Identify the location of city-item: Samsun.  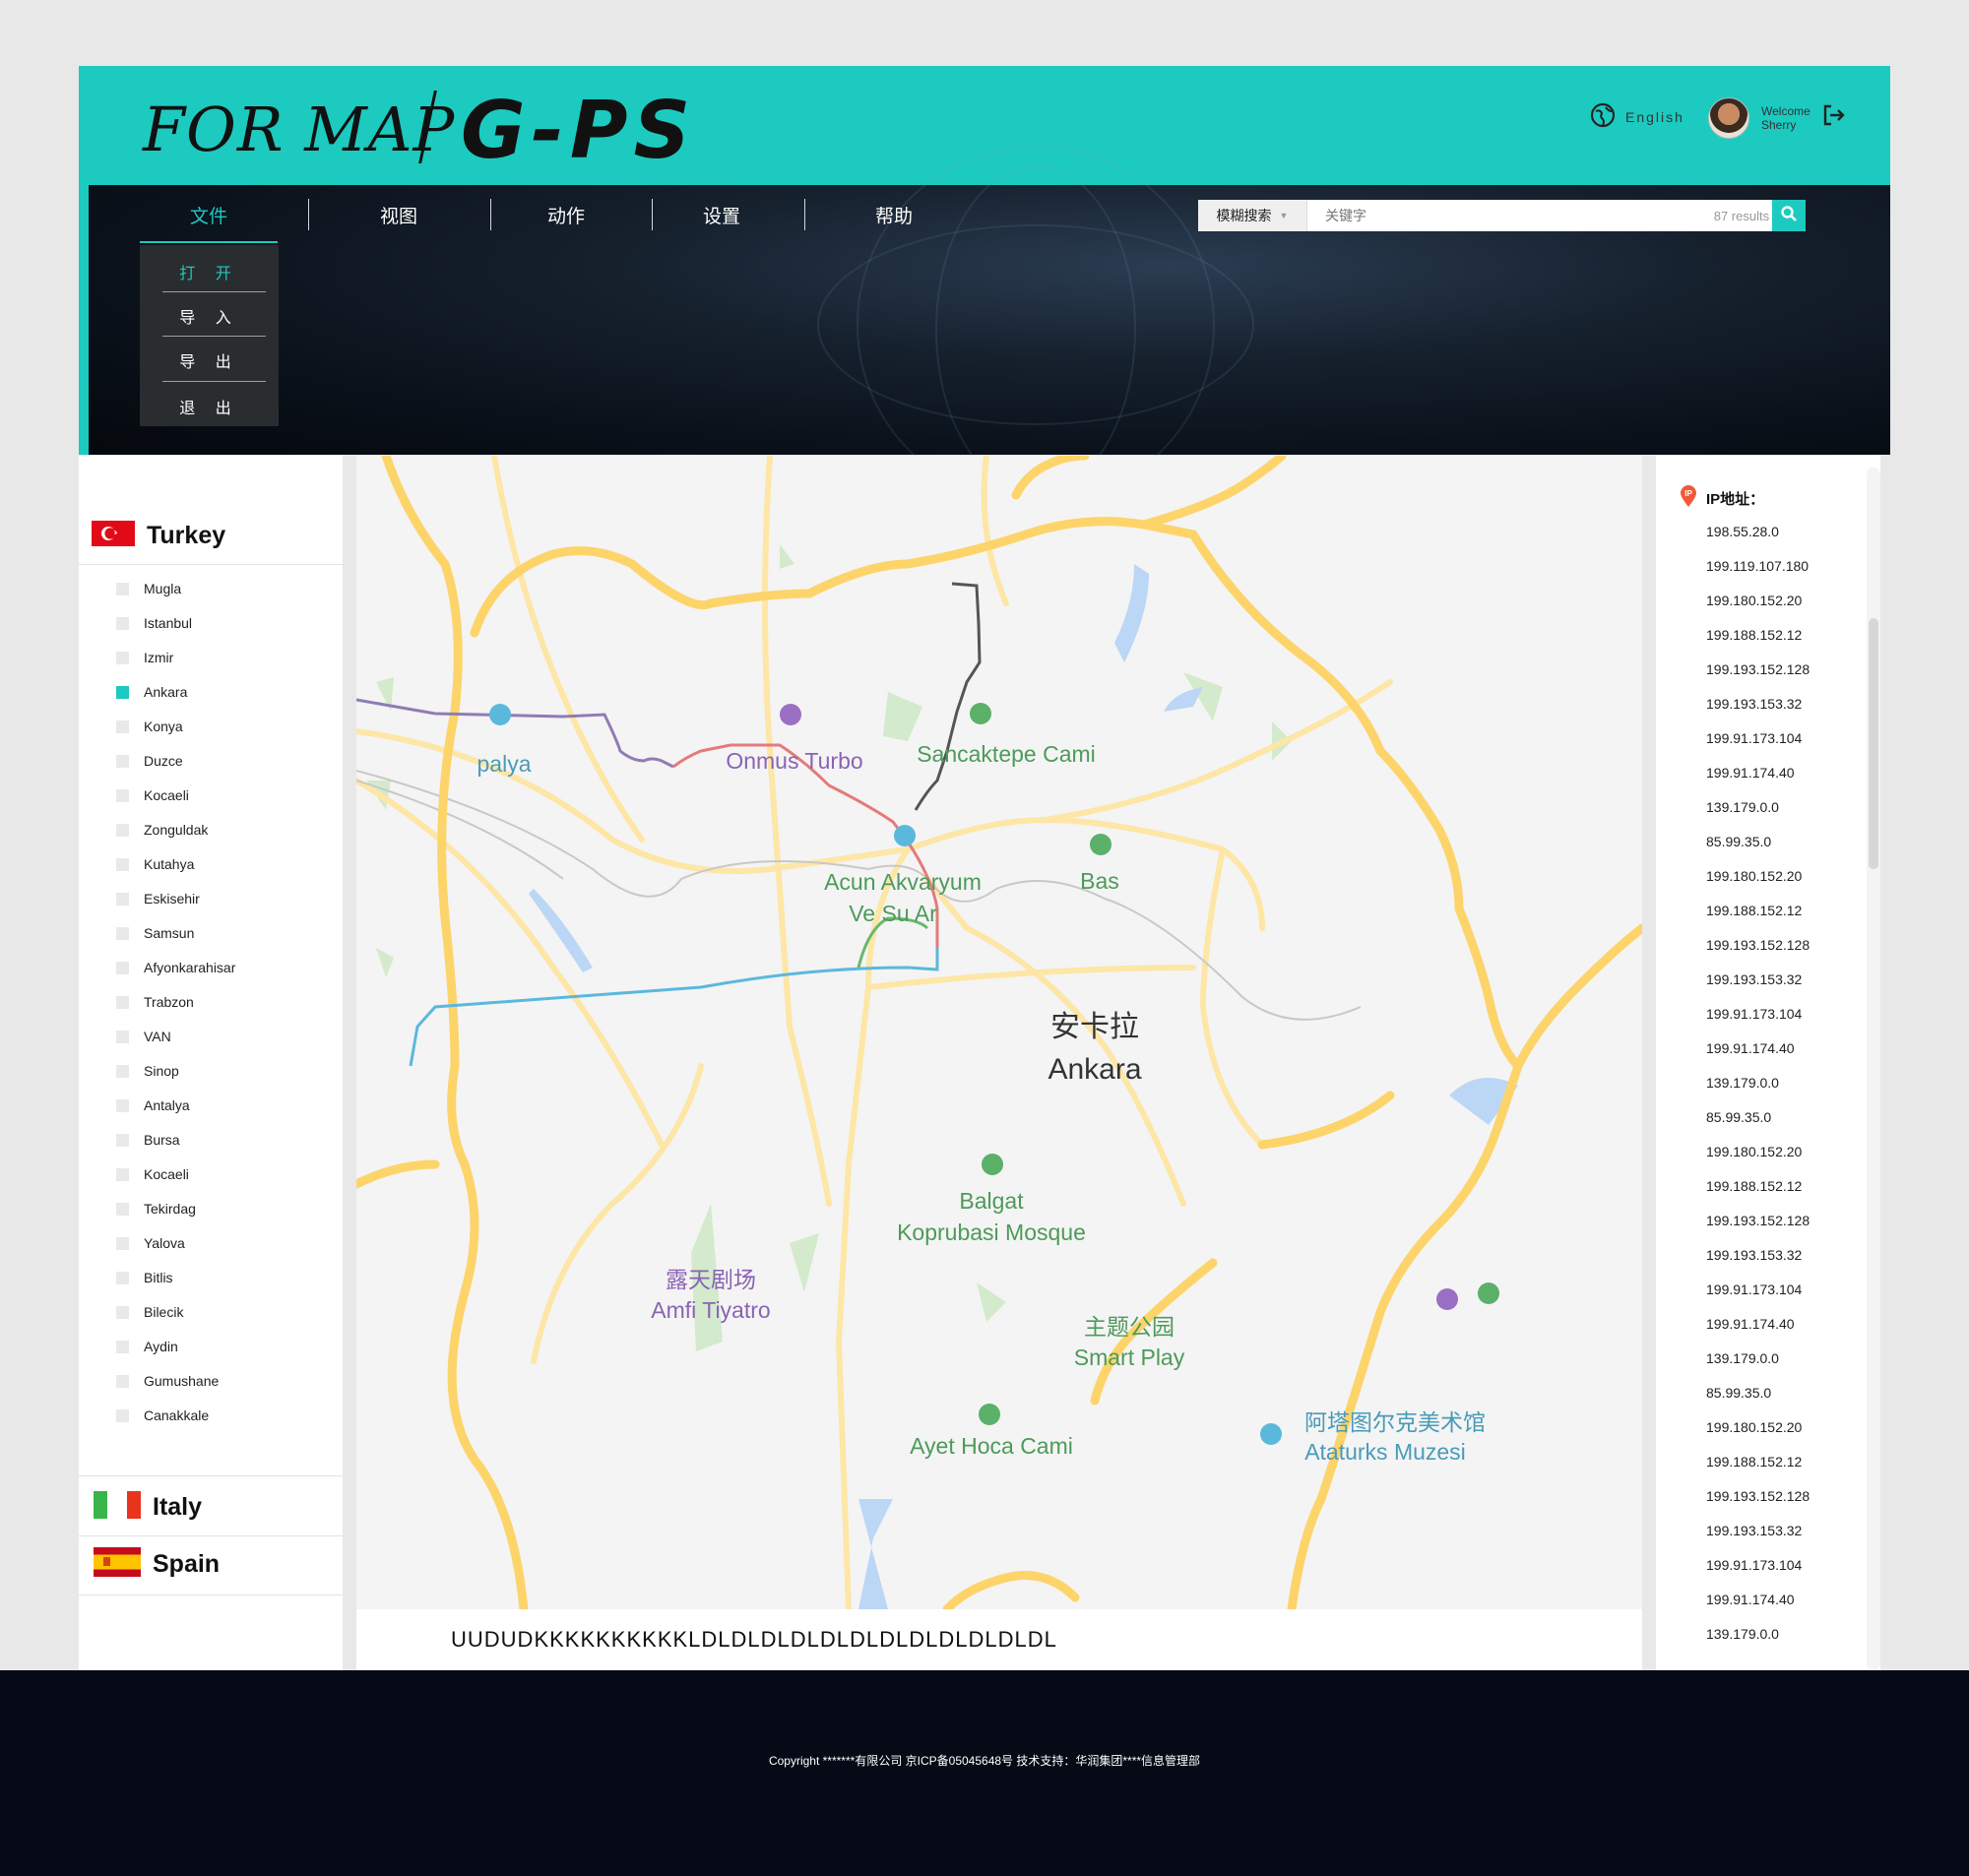
(155, 933).